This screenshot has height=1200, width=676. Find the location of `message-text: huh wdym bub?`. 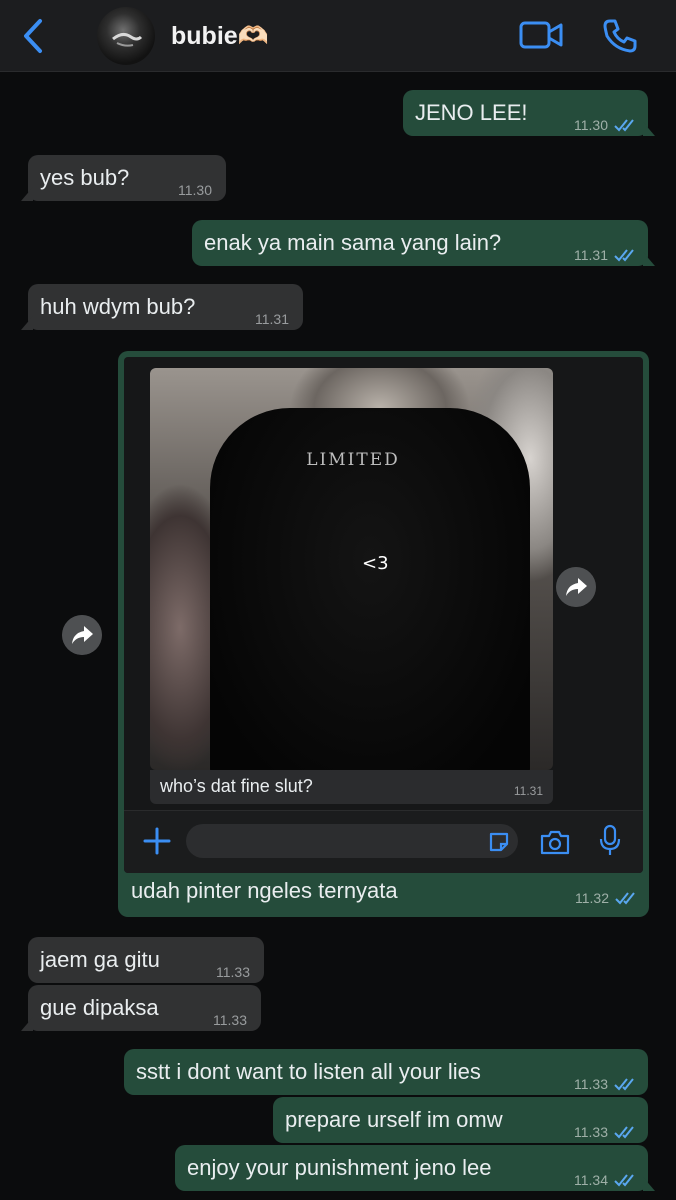

message-text: huh wdym bub? is located at coordinates (118, 306).